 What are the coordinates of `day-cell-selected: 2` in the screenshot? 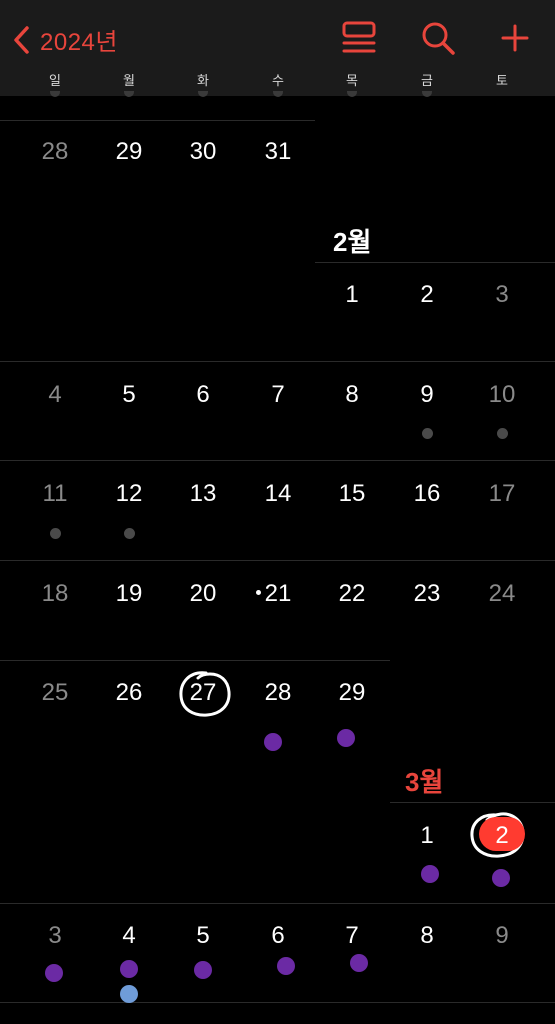 It's located at (502, 836).